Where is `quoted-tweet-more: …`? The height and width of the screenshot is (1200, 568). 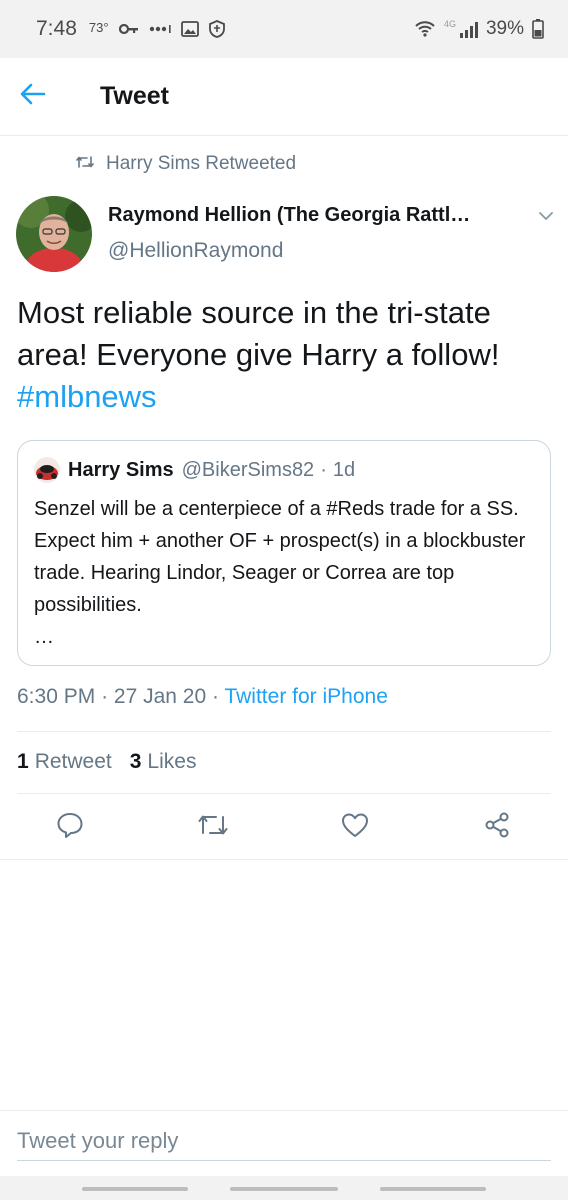
quoted-tweet-more: … is located at coordinates (44, 637).